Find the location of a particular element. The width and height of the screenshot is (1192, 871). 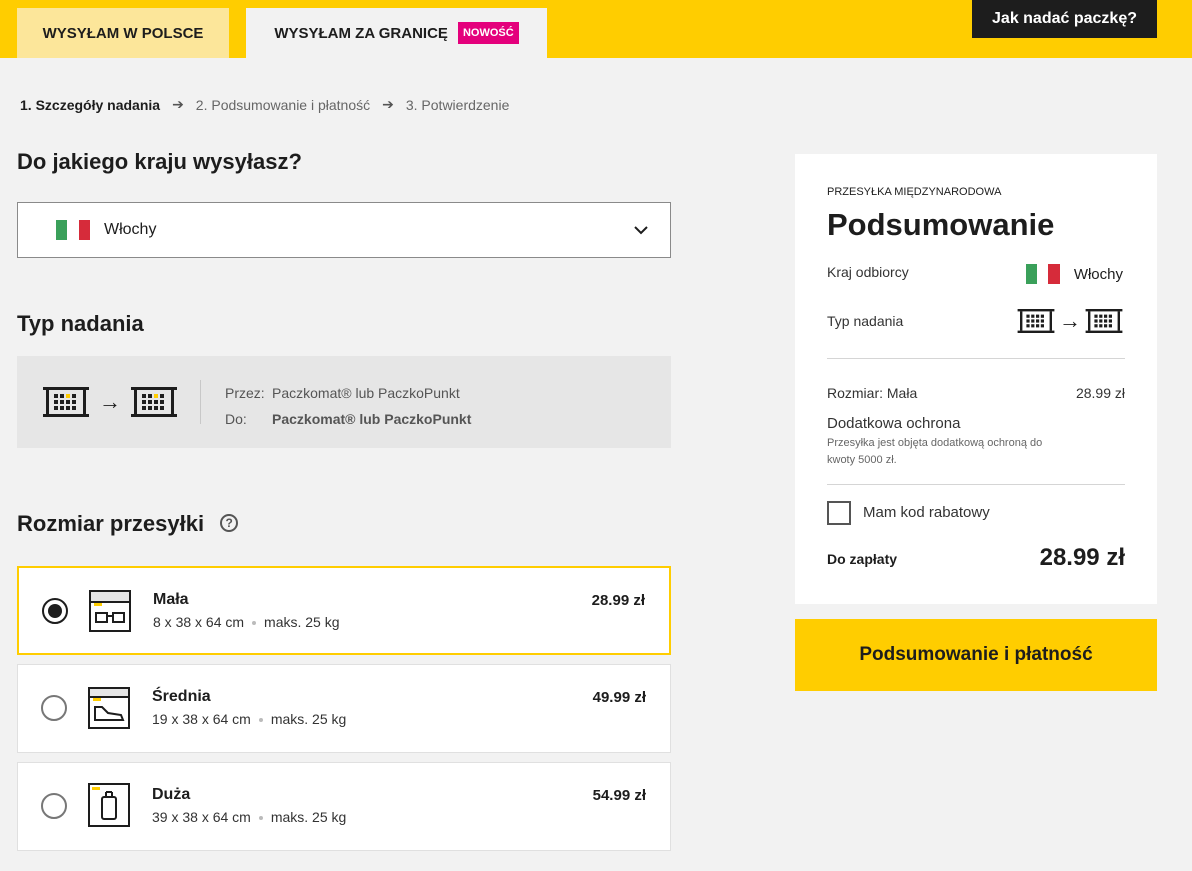

size-dims: 39 x 38 x 64 cm maks. 25 kg is located at coordinates (249, 817).